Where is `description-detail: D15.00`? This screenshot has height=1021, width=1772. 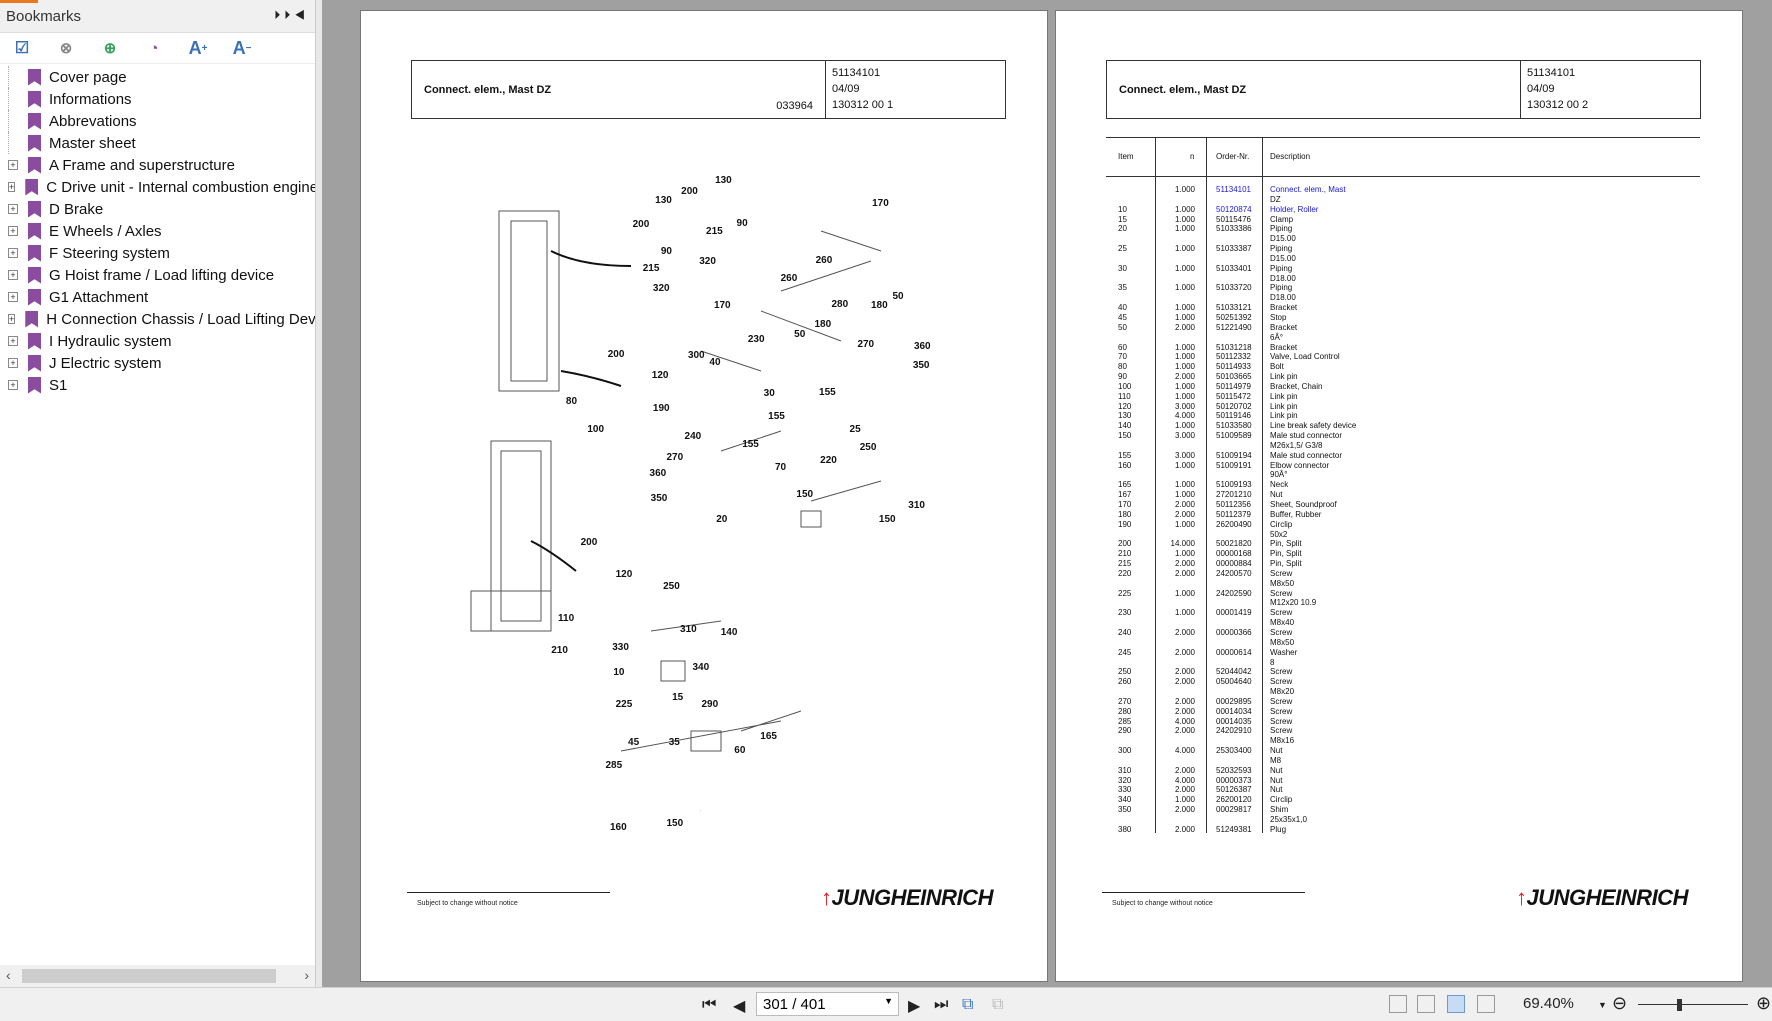
description-detail: D15.00 is located at coordinates (1283, 258).